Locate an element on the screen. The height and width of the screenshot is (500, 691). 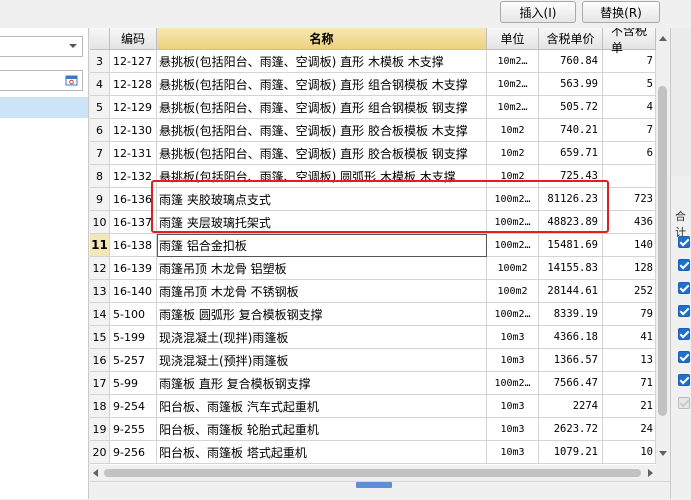
code-cell: 16-138 is located at coordinates (133, 245).